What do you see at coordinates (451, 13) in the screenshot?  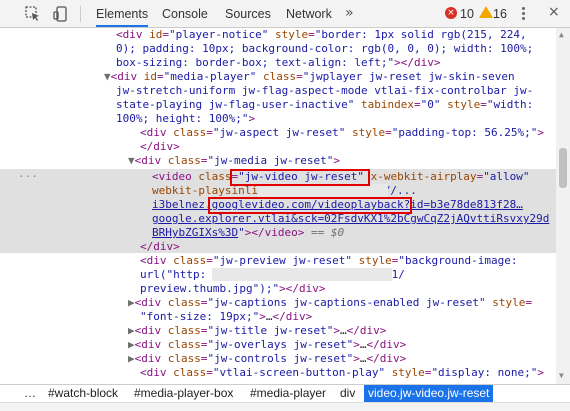 I see `error-icon: ×` at bounding box center [451, 13].